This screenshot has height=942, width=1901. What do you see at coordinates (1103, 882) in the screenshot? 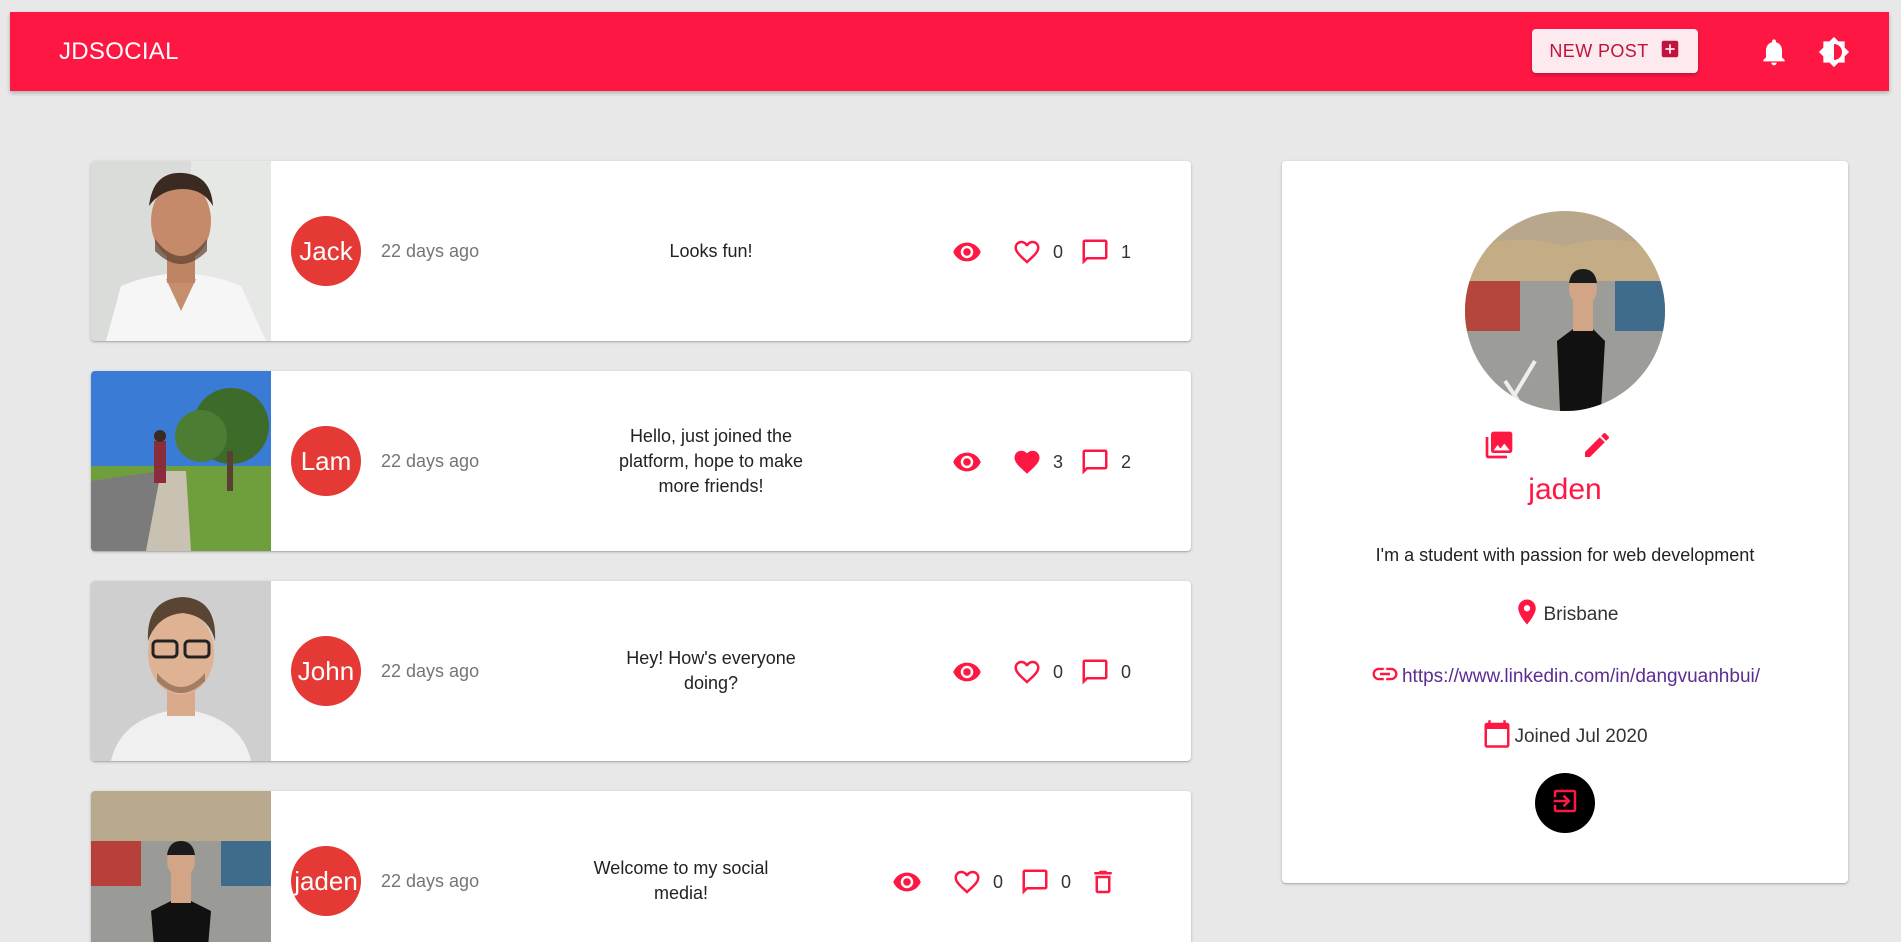
I see `trash-icon` at bounding box center [1103, 882].